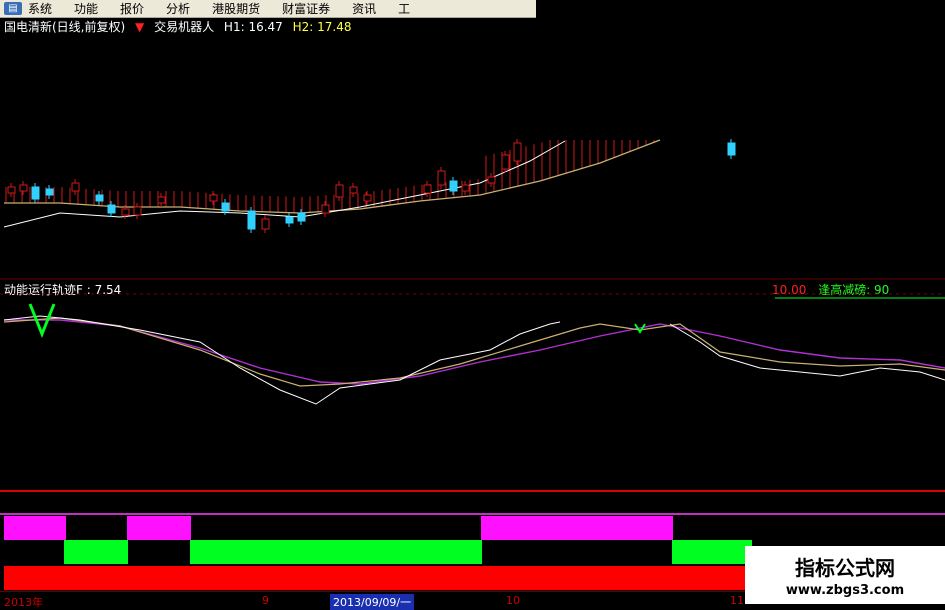 This screenshot has height=610, width=945. Describe the element at coordinates (64, 27) in the screenshot. I see `stock-title: 国电清新(日线,前复权)` at that location.